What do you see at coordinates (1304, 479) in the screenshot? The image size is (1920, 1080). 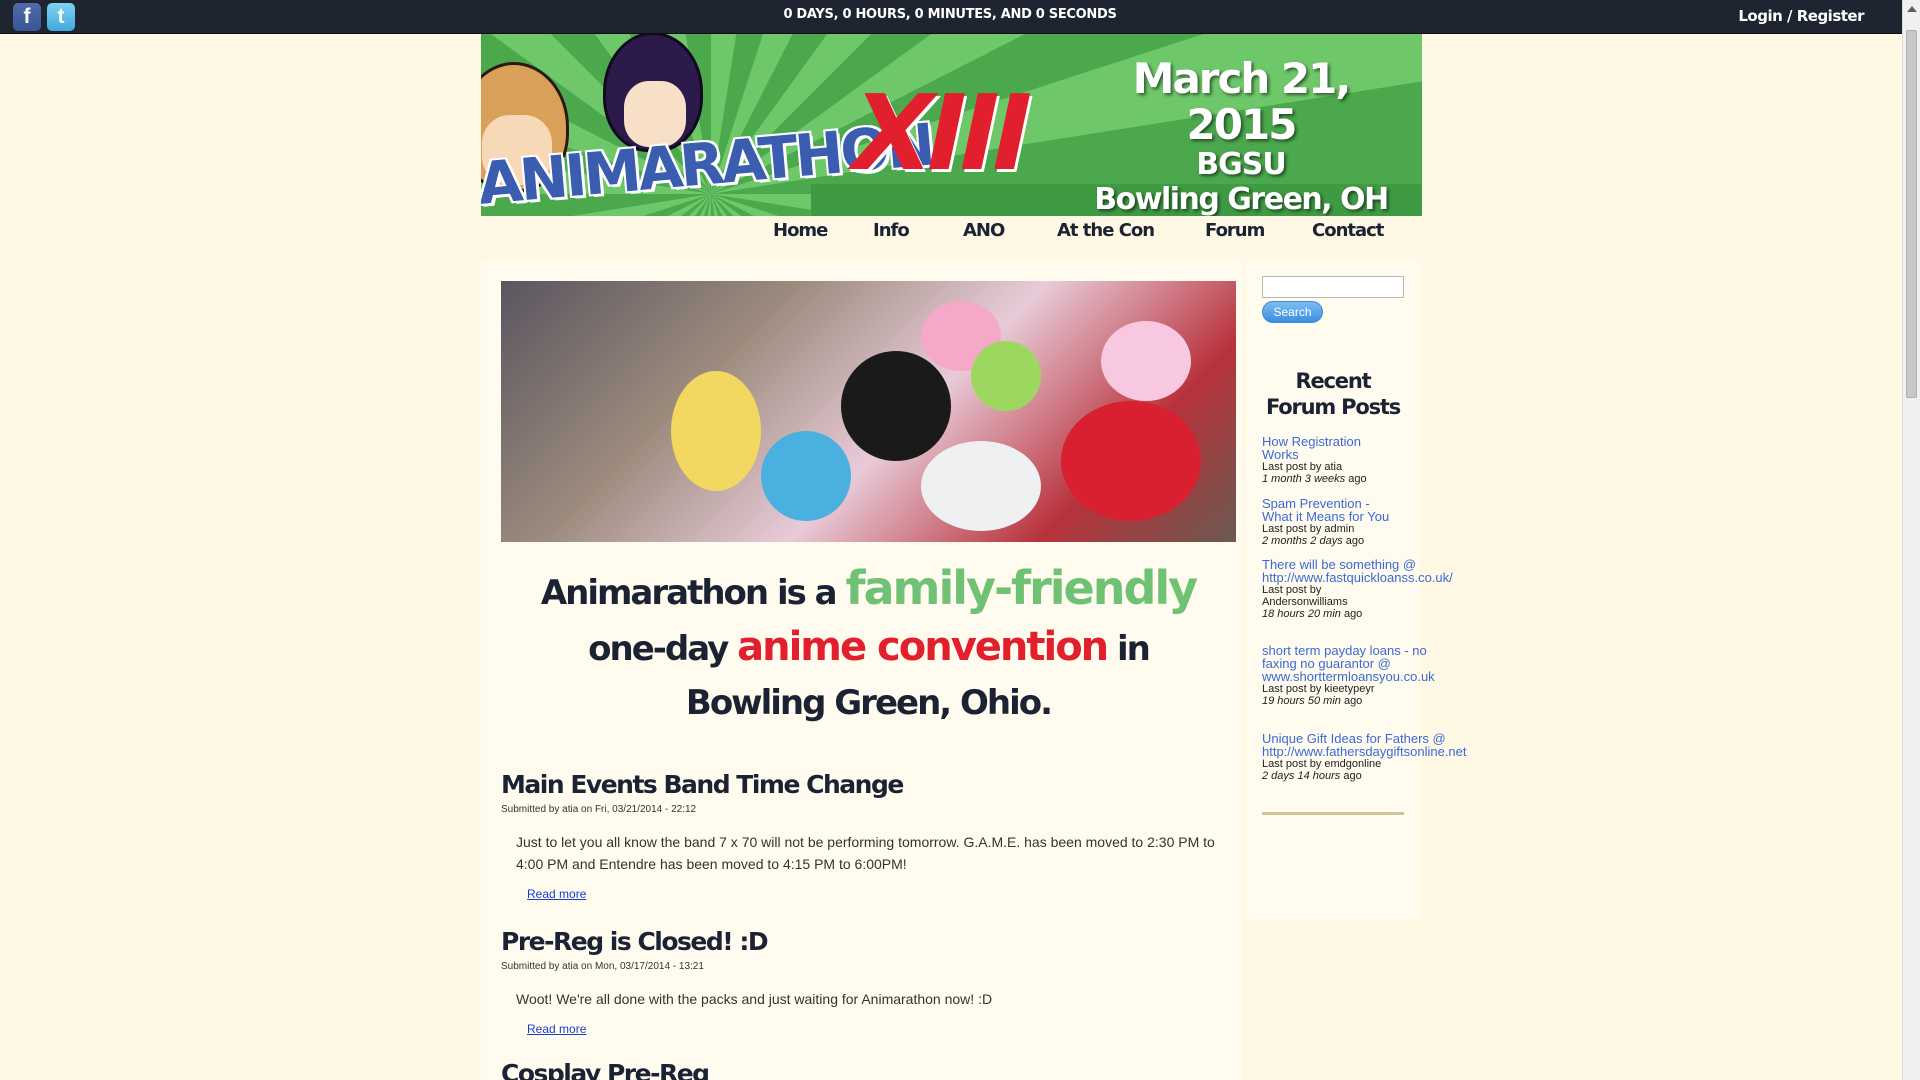 I see `forum-post-age-value: 1 month 3 weeks` at bounding box center [1304, 479].